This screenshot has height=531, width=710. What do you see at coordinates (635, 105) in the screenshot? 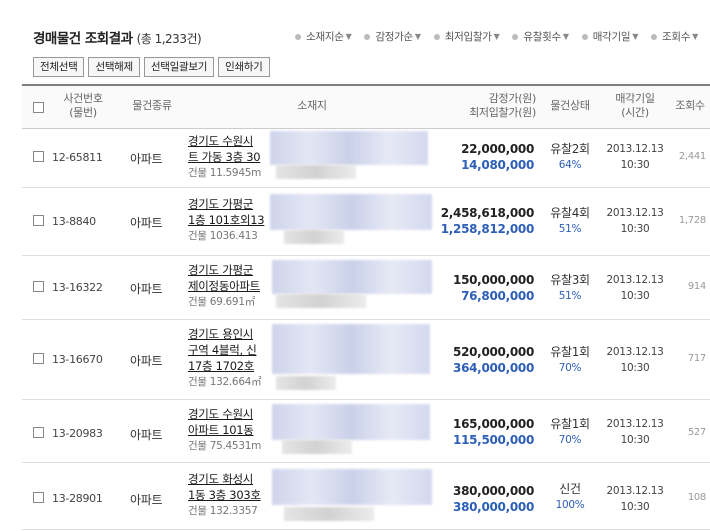
I see `col-sale-date: 매각기일 (시간)` at bounding box center [635, 105].